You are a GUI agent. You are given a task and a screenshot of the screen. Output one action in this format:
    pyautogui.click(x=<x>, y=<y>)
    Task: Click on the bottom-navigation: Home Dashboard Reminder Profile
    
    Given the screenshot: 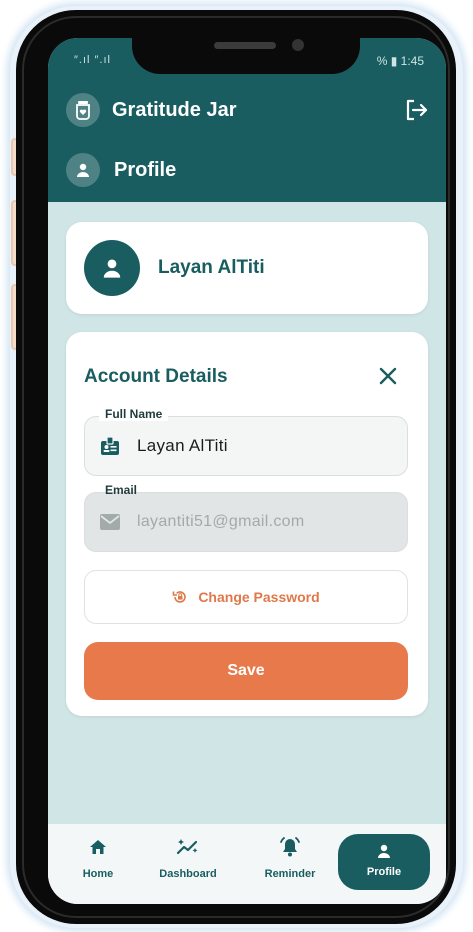 What is the action you would take?
    pyautogui.click(x=247, y=864)
    